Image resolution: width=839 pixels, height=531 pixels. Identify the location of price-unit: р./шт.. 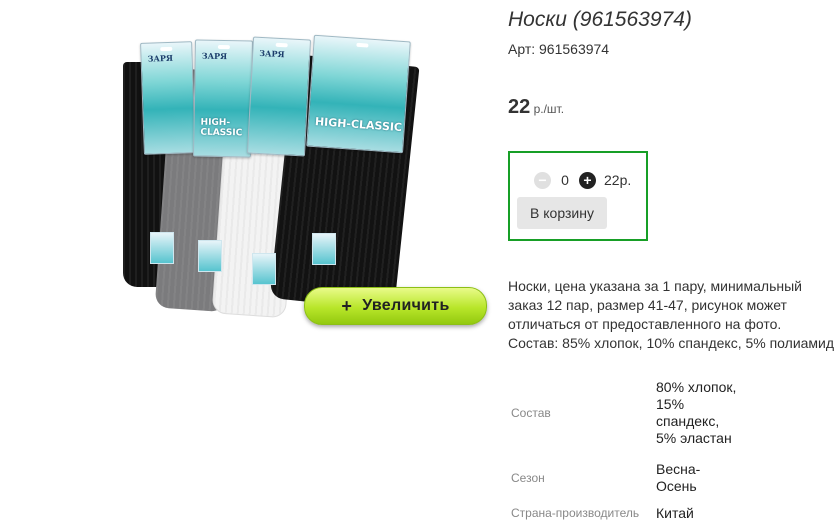
(547, 109).